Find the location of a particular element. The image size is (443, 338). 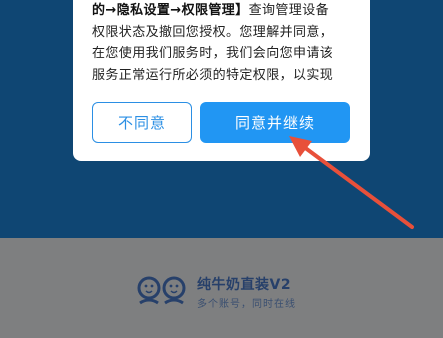

app-brand: 纯牛奶直装V2 多个账号，同时在线 is located at coordinates (237, 291).